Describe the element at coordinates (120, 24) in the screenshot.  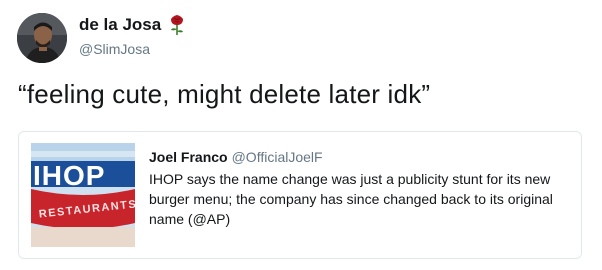
I see `author-name-label: de la Josa` at that location.